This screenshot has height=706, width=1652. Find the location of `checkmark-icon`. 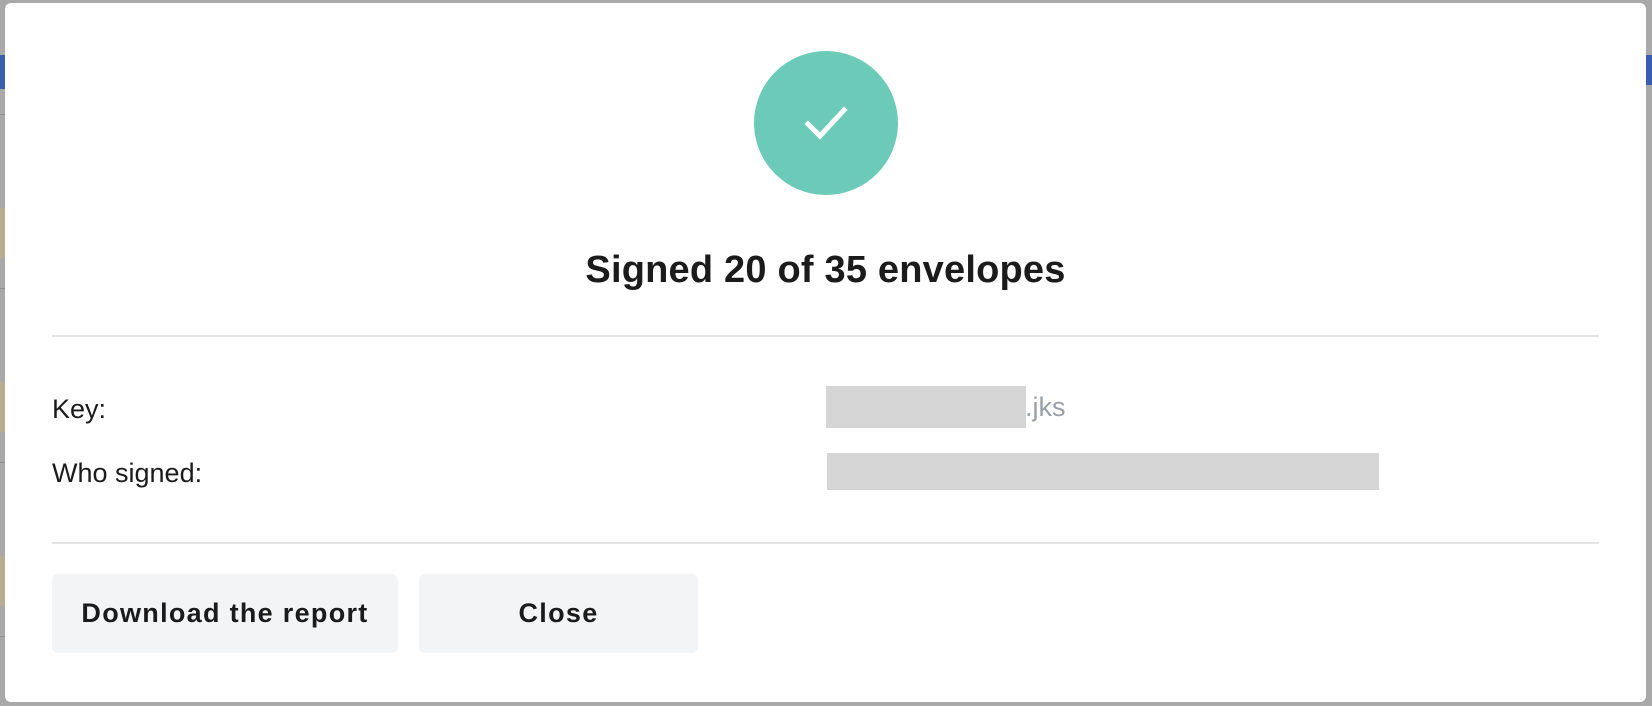

checkmark-icon is located at coordinates (826, 123).